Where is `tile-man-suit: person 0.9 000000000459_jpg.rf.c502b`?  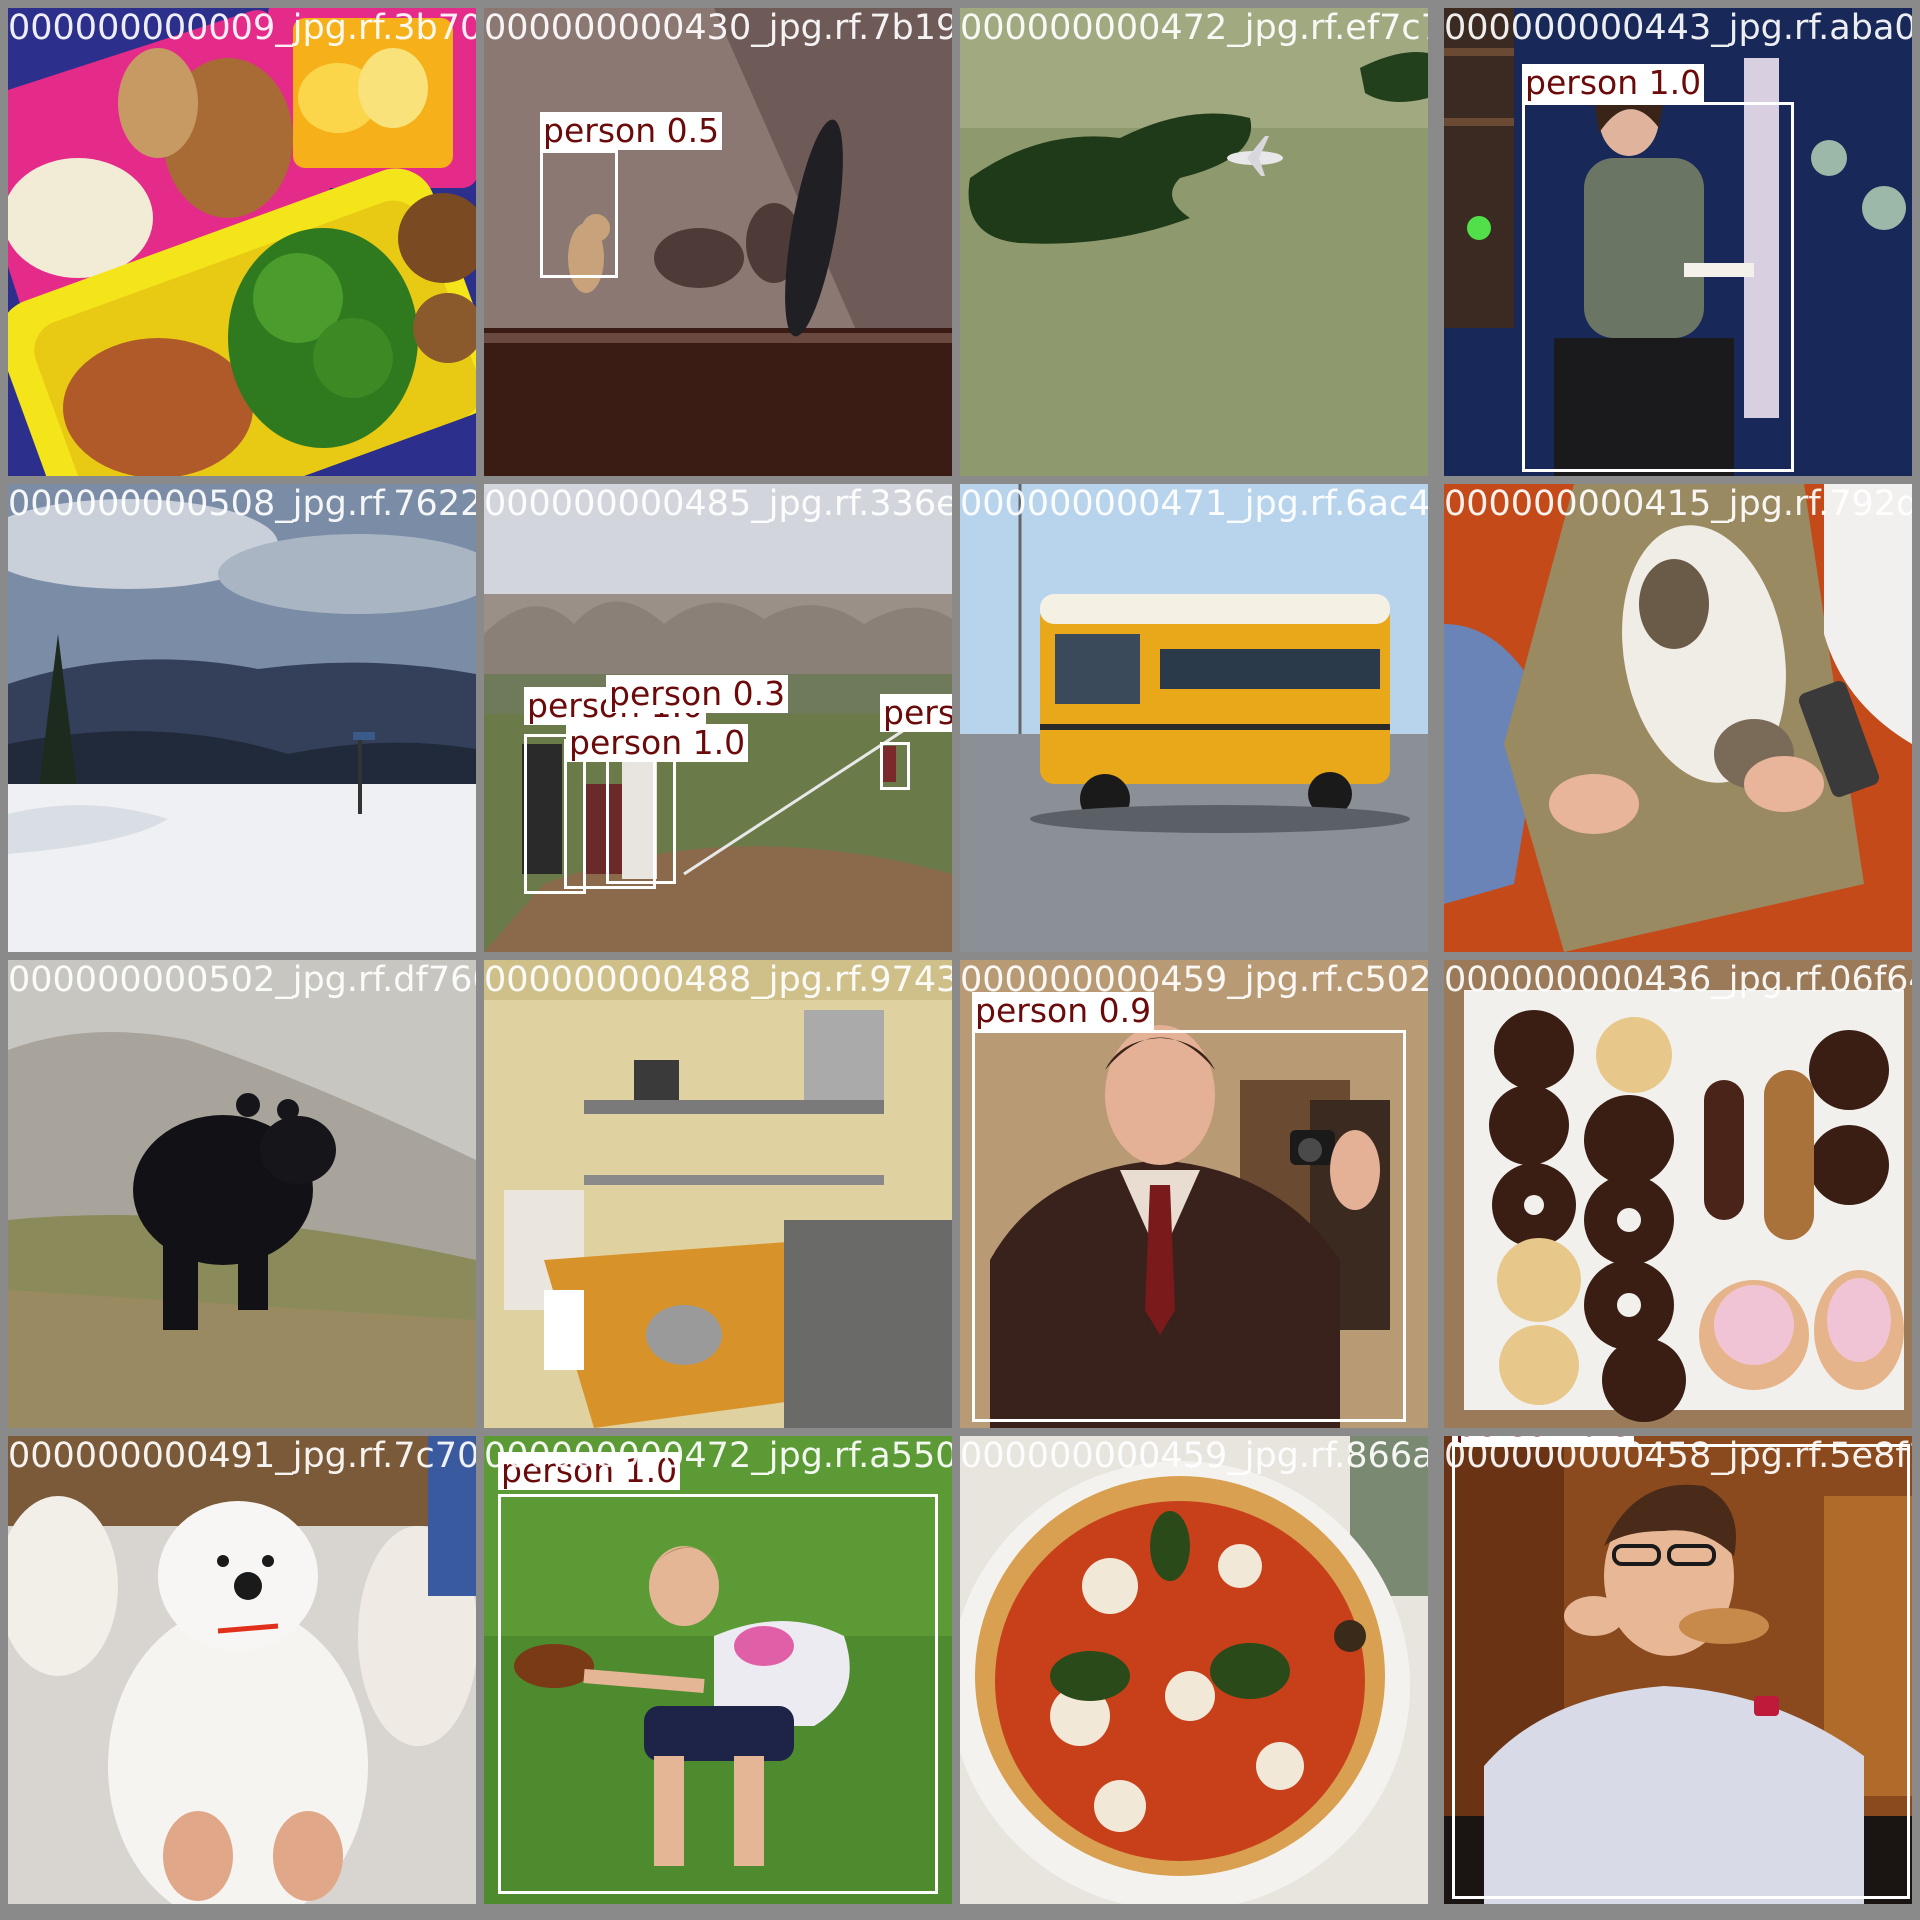
tile-man-suit: person 0.9 000000000459_jpg.rf.c502b is located at coordinates (1194, 1194).